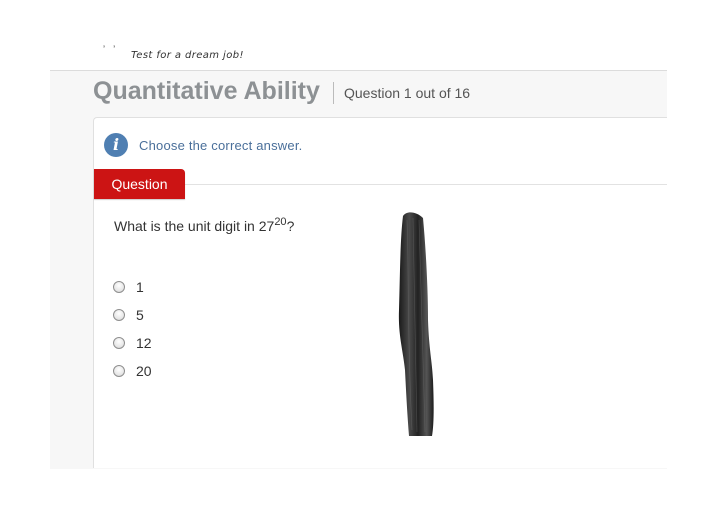 The image size is (717, 519). What do you see at coordinates (407, 93) in the screenshot?
I see `question-counter: Question 1 out of 16` at bounding box center [407, 93].